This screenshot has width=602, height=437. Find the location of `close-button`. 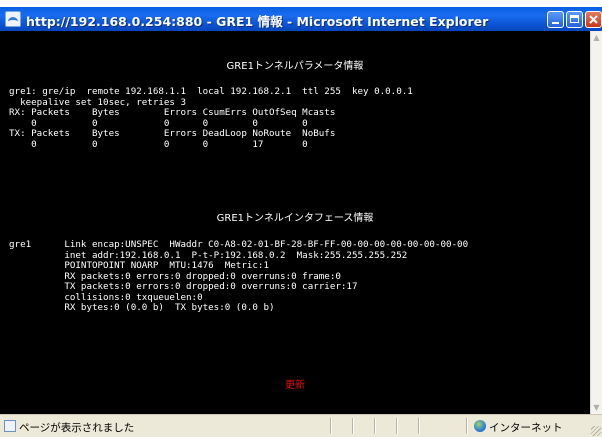

close-button is located at coordinates (593, 19).